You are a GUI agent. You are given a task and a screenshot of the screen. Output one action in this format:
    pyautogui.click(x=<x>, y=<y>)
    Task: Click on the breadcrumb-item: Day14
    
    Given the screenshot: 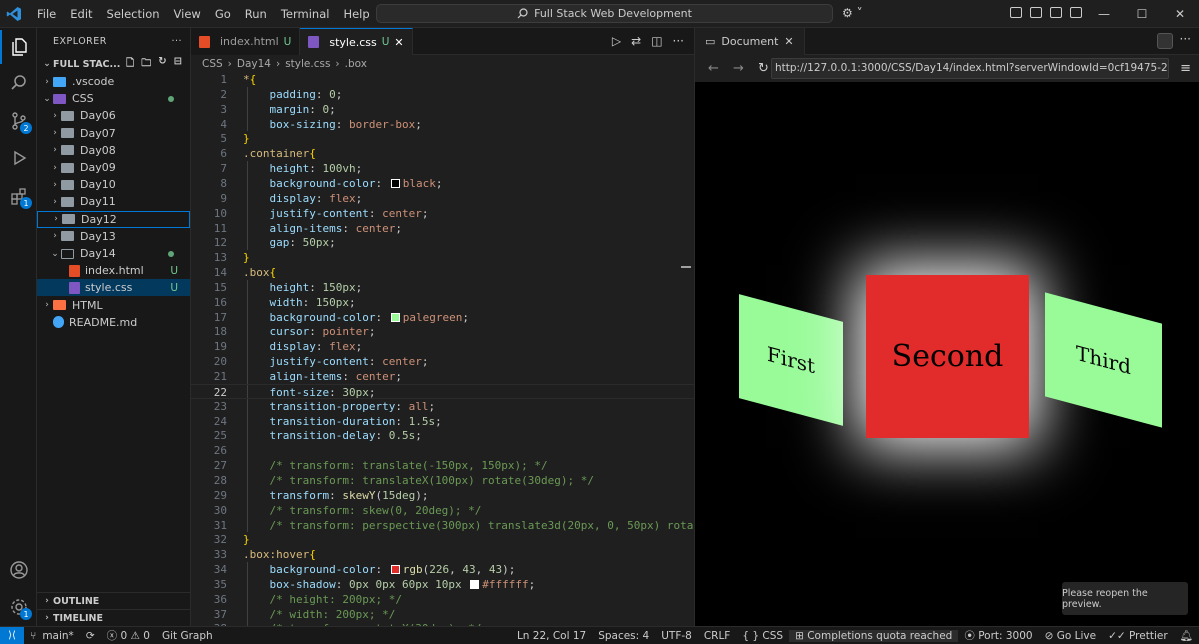 What is the action you would take?
    pyautogui.click(x=254, y=64)
    